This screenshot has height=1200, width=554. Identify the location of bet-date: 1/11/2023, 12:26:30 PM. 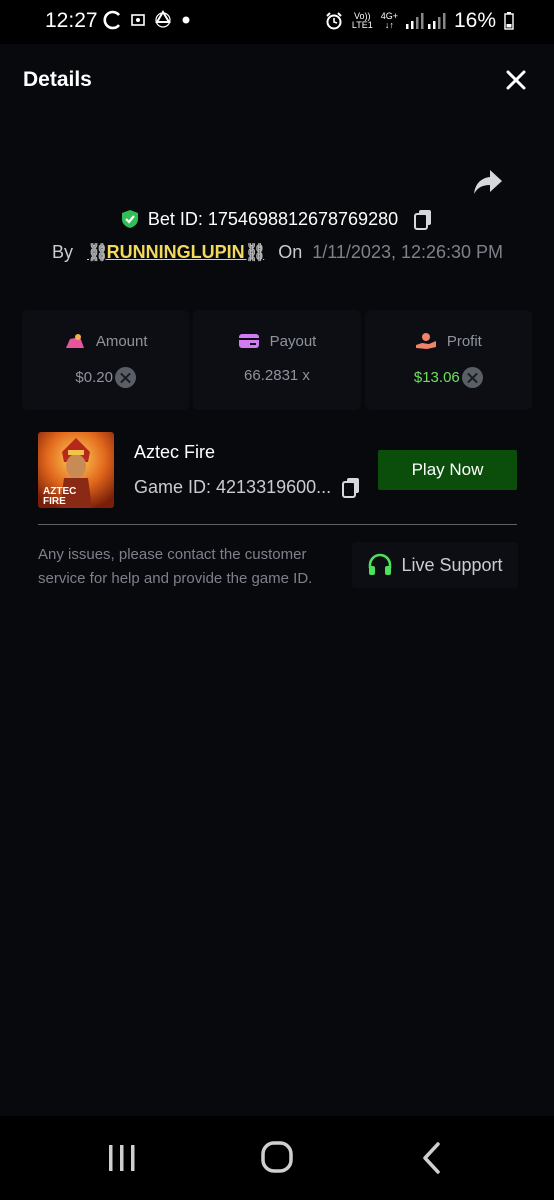
(408, 252).